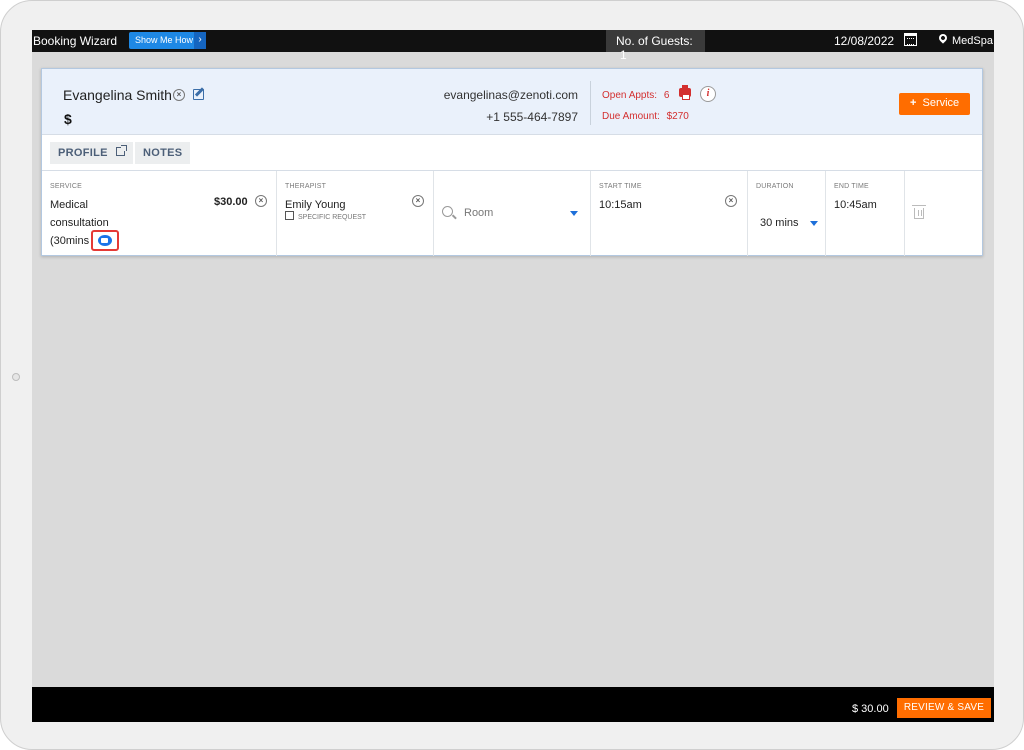 This screenshot has height=750, width=1024. I want to click on guest-phone: +1 555-464-7897, so click(532, 117).